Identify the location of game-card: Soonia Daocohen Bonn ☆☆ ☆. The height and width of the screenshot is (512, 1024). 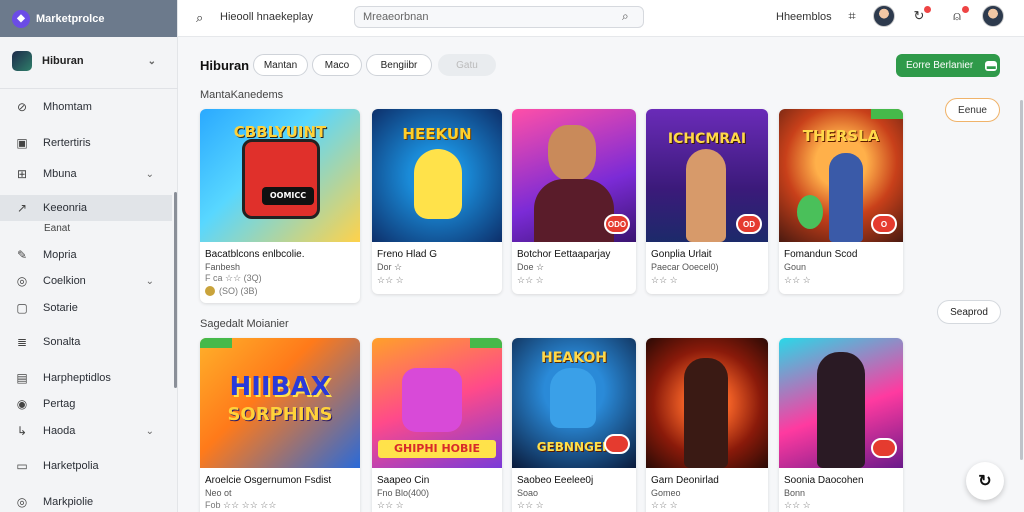
(841, 425).